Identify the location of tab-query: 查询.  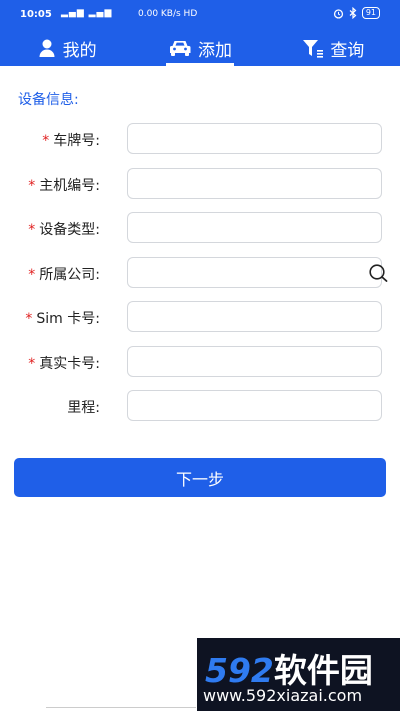
(333, 48).